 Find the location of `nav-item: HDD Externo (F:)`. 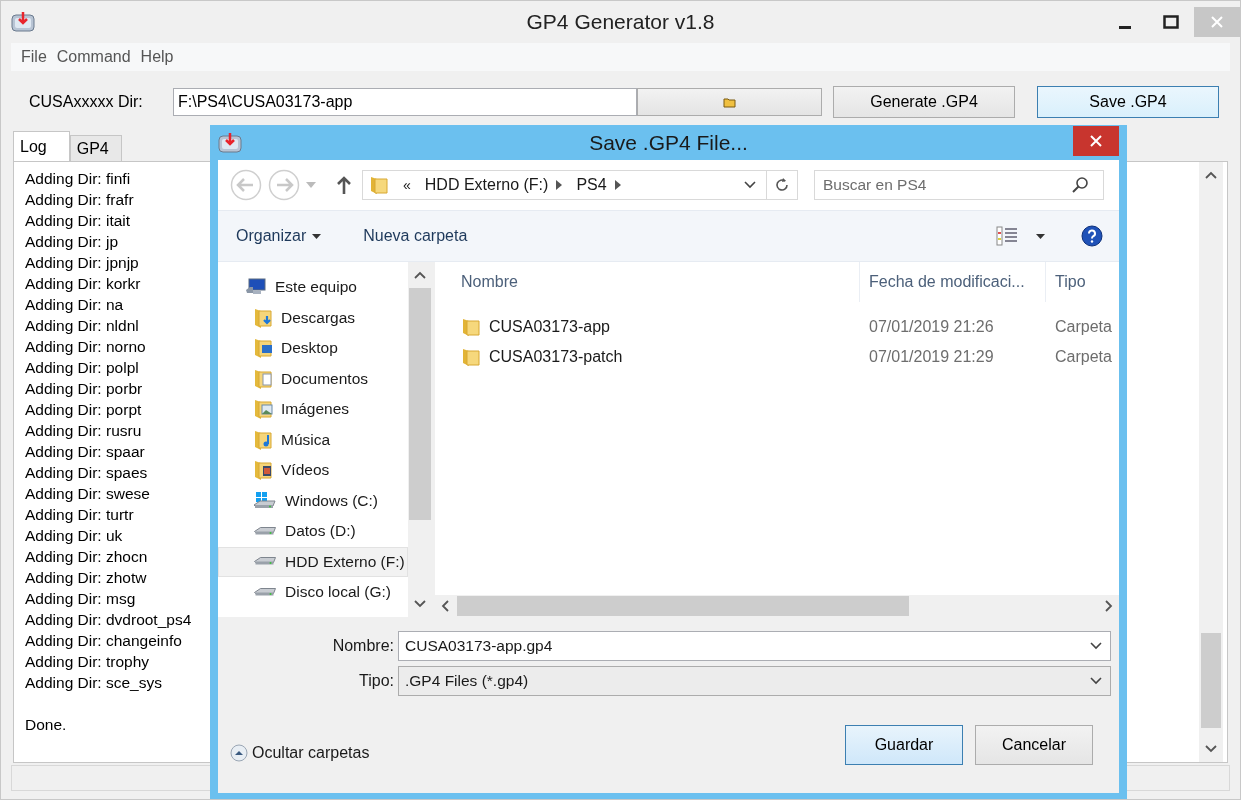

nav-item: HDD Externo (F:) is located at coordinates (313, 561).